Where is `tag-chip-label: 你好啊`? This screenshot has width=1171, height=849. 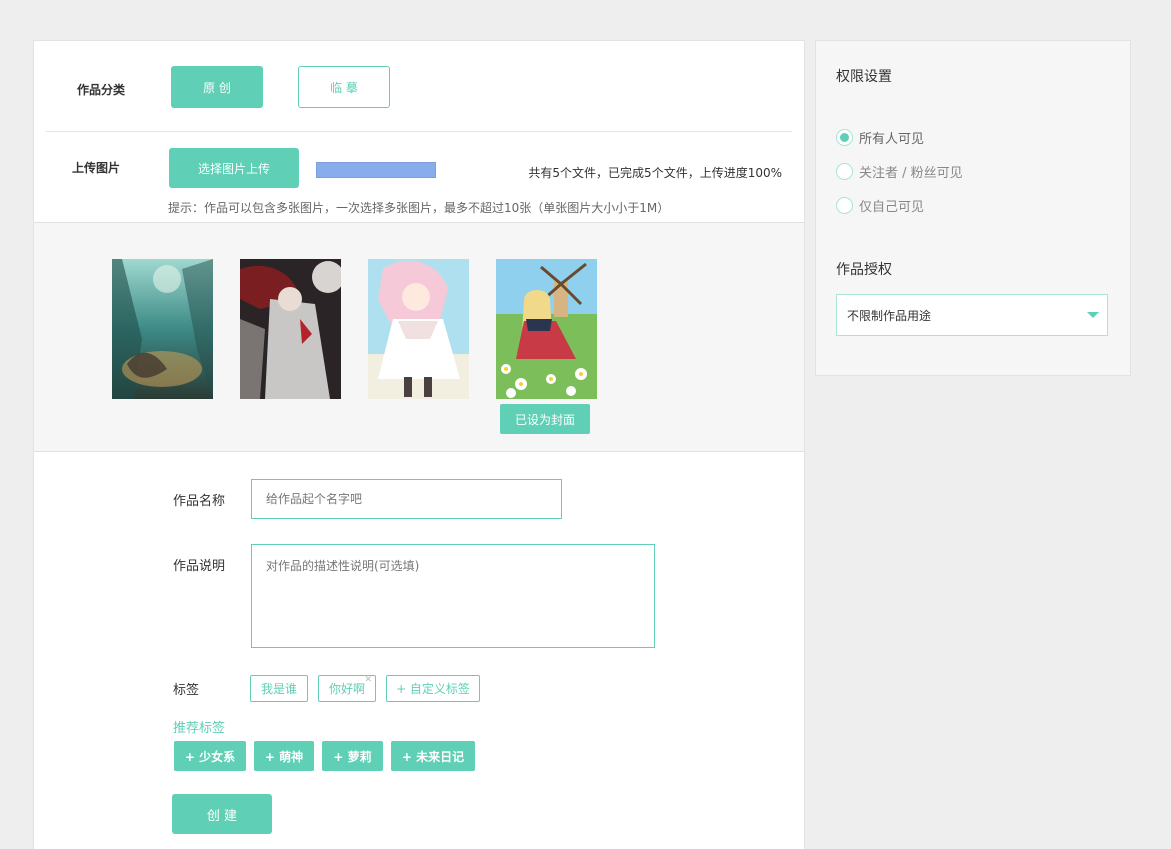
tag-chip-label: 你好啊 is located at coordinates (346, 689).